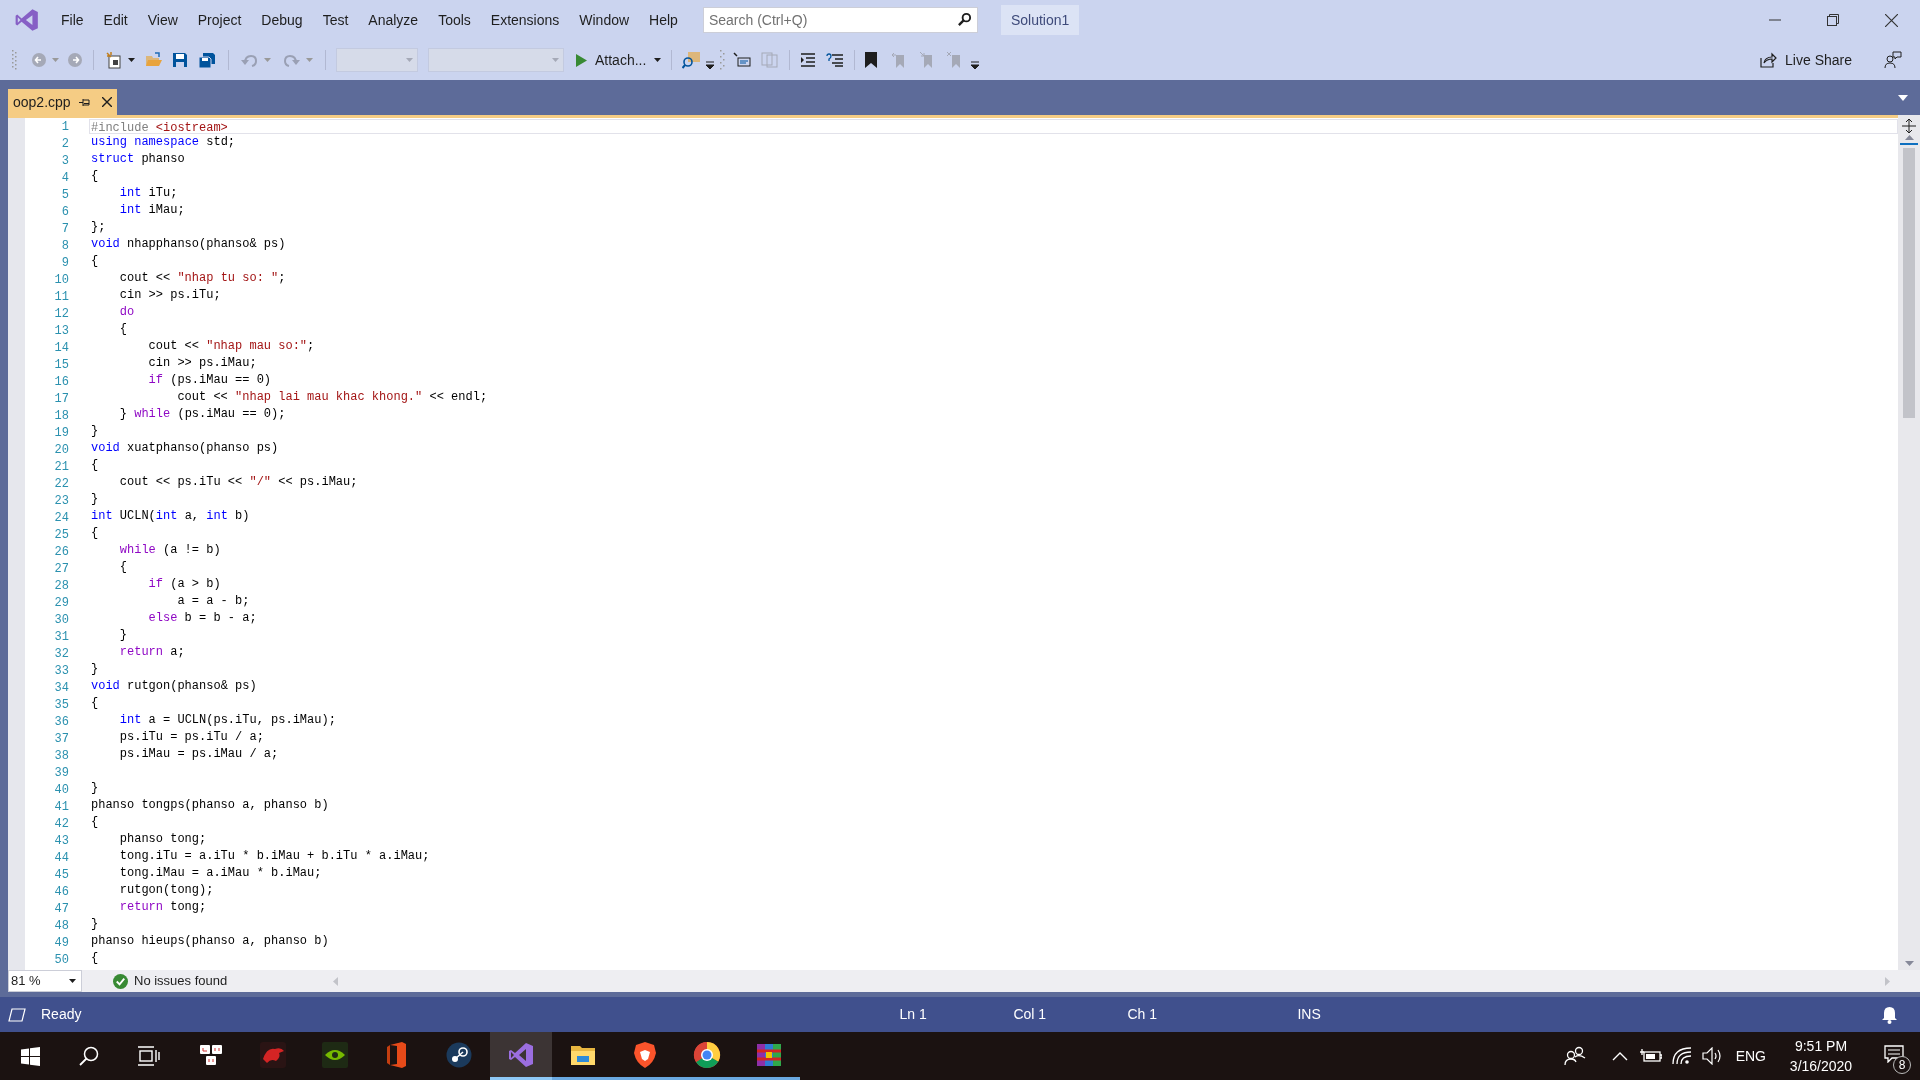 The width and height of the screenshot is (1920, 1080). Describe the element at coordinates (151, 652) in the screenshot. I see `code-line: return a;` at that location.